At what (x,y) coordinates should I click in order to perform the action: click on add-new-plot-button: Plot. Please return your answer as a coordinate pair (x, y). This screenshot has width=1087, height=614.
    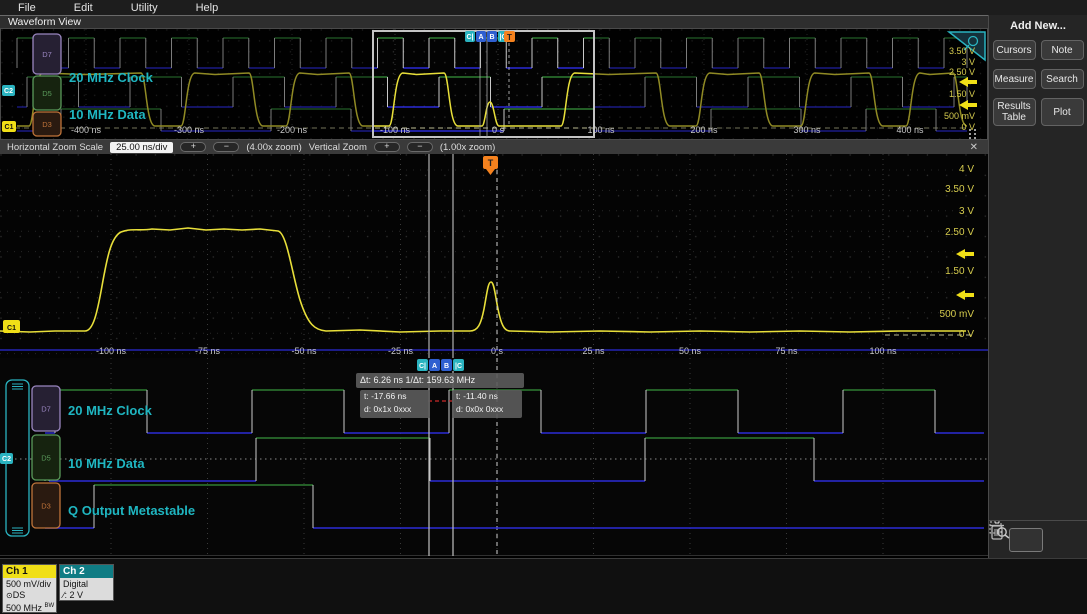
    Looking at the image, I should click on (1062, 112).